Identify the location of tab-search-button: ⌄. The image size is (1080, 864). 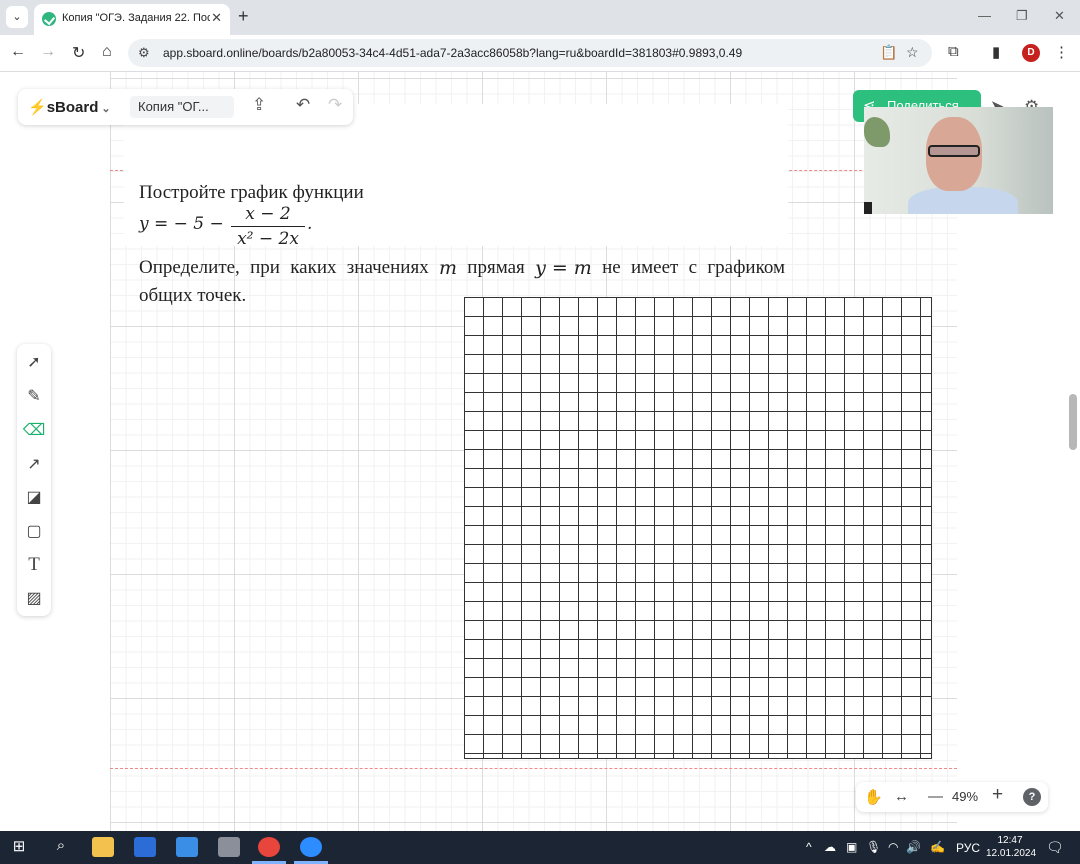
(17, 17).